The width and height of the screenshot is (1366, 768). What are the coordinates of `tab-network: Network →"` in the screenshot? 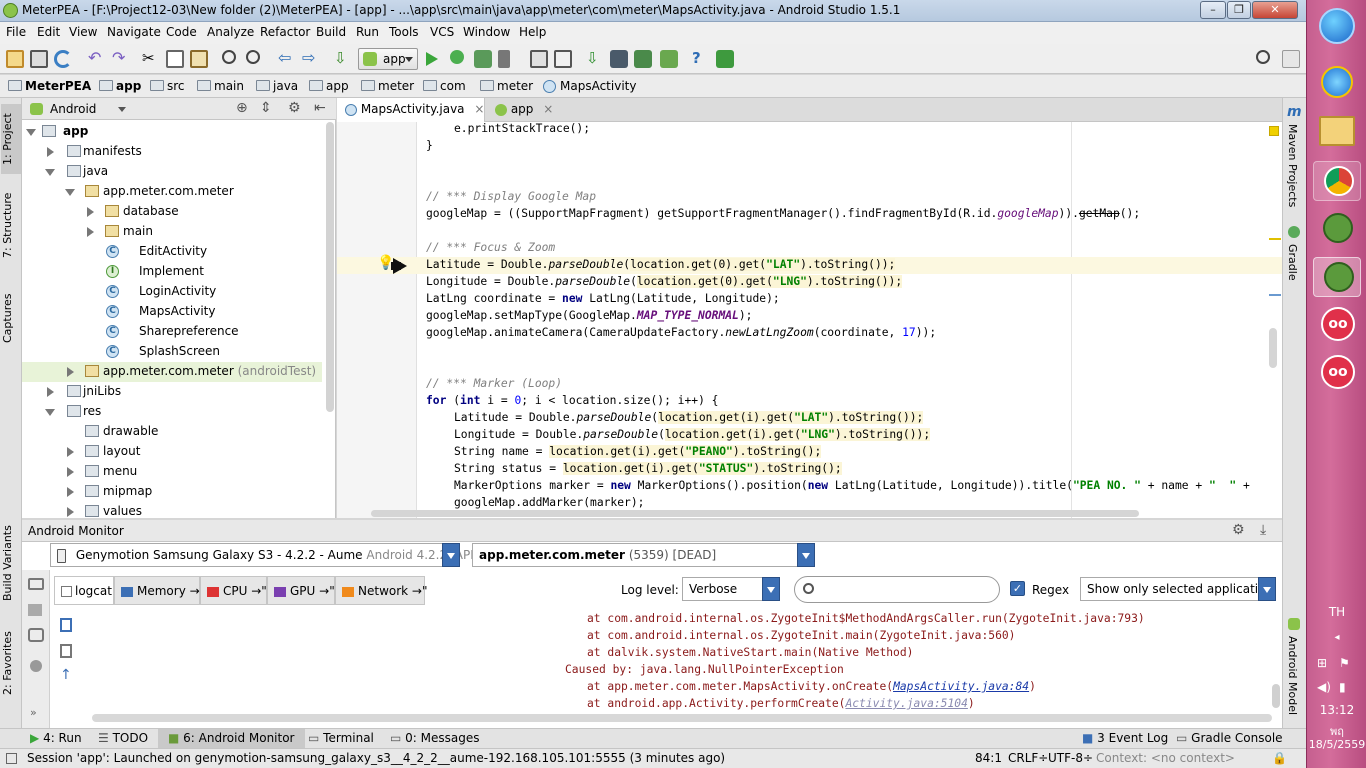 It's located at (381, 590).